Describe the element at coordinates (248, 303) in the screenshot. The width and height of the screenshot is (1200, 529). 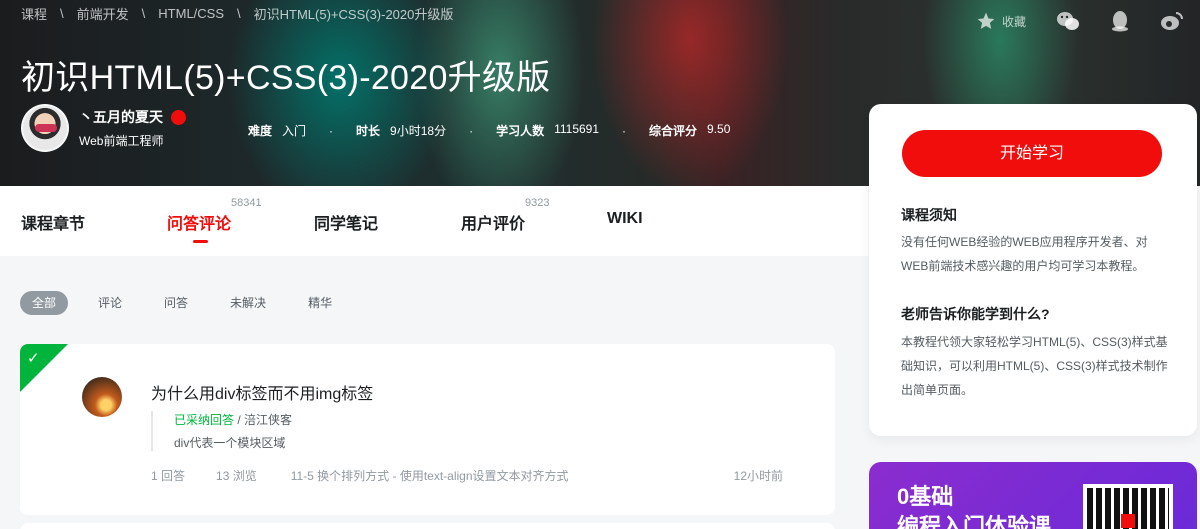
I see `filter-unsolved: 未解决` at that location.